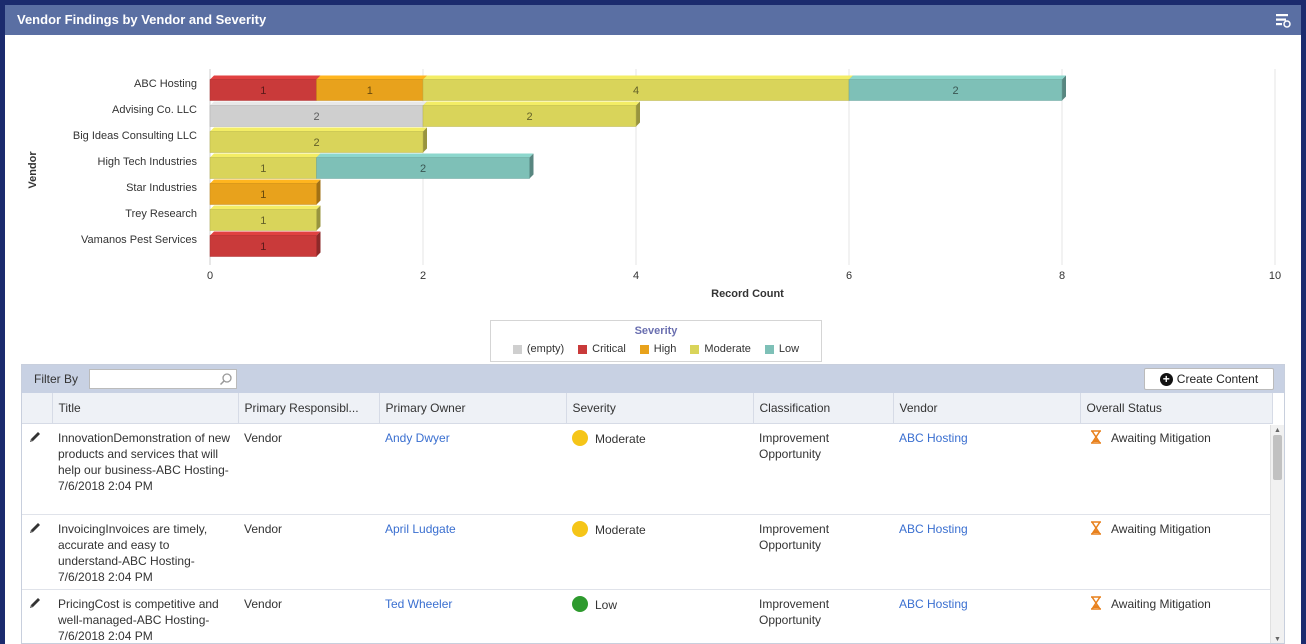 This screenshot has width=1306, height=644. What do you see at coordinates (636, 276) in the screenshot?
I see `x-tick-label: 4` at bounding box center [636, 276].